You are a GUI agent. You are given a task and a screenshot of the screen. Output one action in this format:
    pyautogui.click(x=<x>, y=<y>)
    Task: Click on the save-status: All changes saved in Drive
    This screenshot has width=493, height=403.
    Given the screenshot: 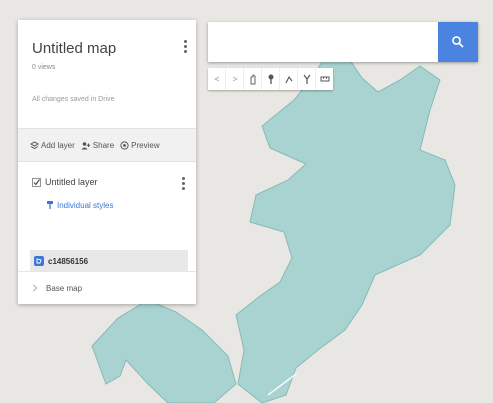 What is the action you would take?
    pyautogui.click(x=73, y=99)
    